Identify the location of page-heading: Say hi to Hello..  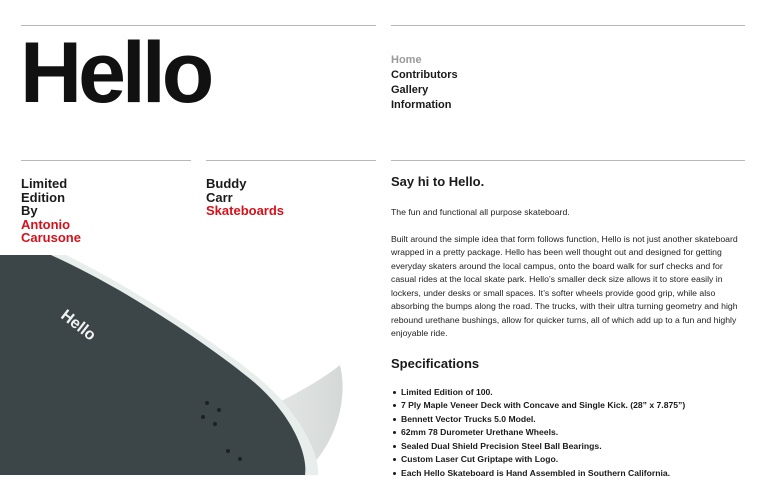
(568, 182).